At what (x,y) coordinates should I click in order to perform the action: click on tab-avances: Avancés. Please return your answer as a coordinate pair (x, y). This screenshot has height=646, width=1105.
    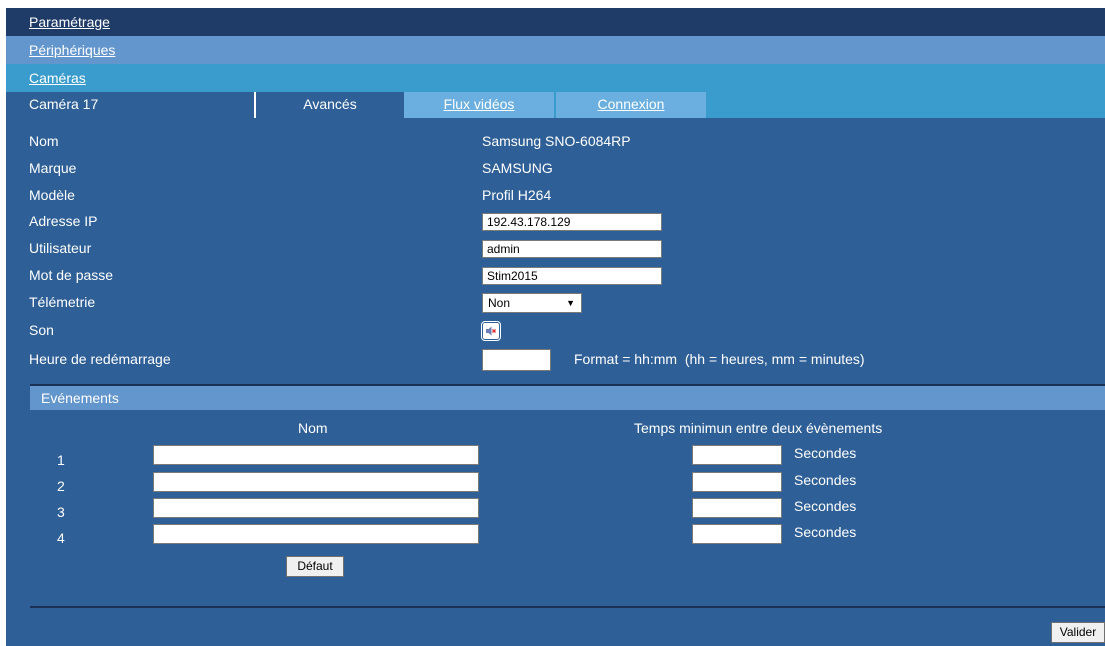
    Looking at the image, I should click on (329, 105).